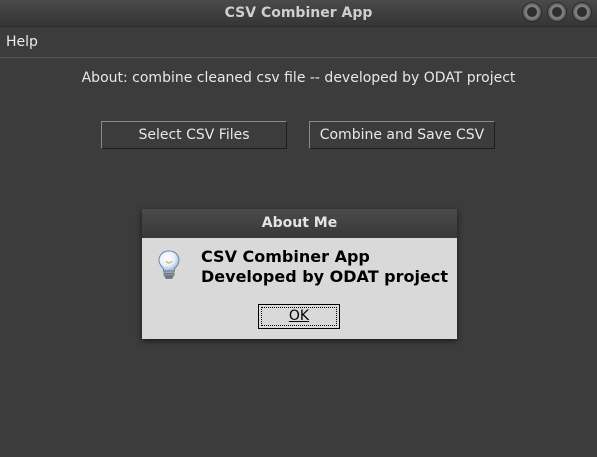 The height and width of the screenshot is (457, 597). What do you see at coordinates (285, 256) in the screenshot?
I see `dialog-message-line1: CSV Combiner App` at bounding box center [285, 256].